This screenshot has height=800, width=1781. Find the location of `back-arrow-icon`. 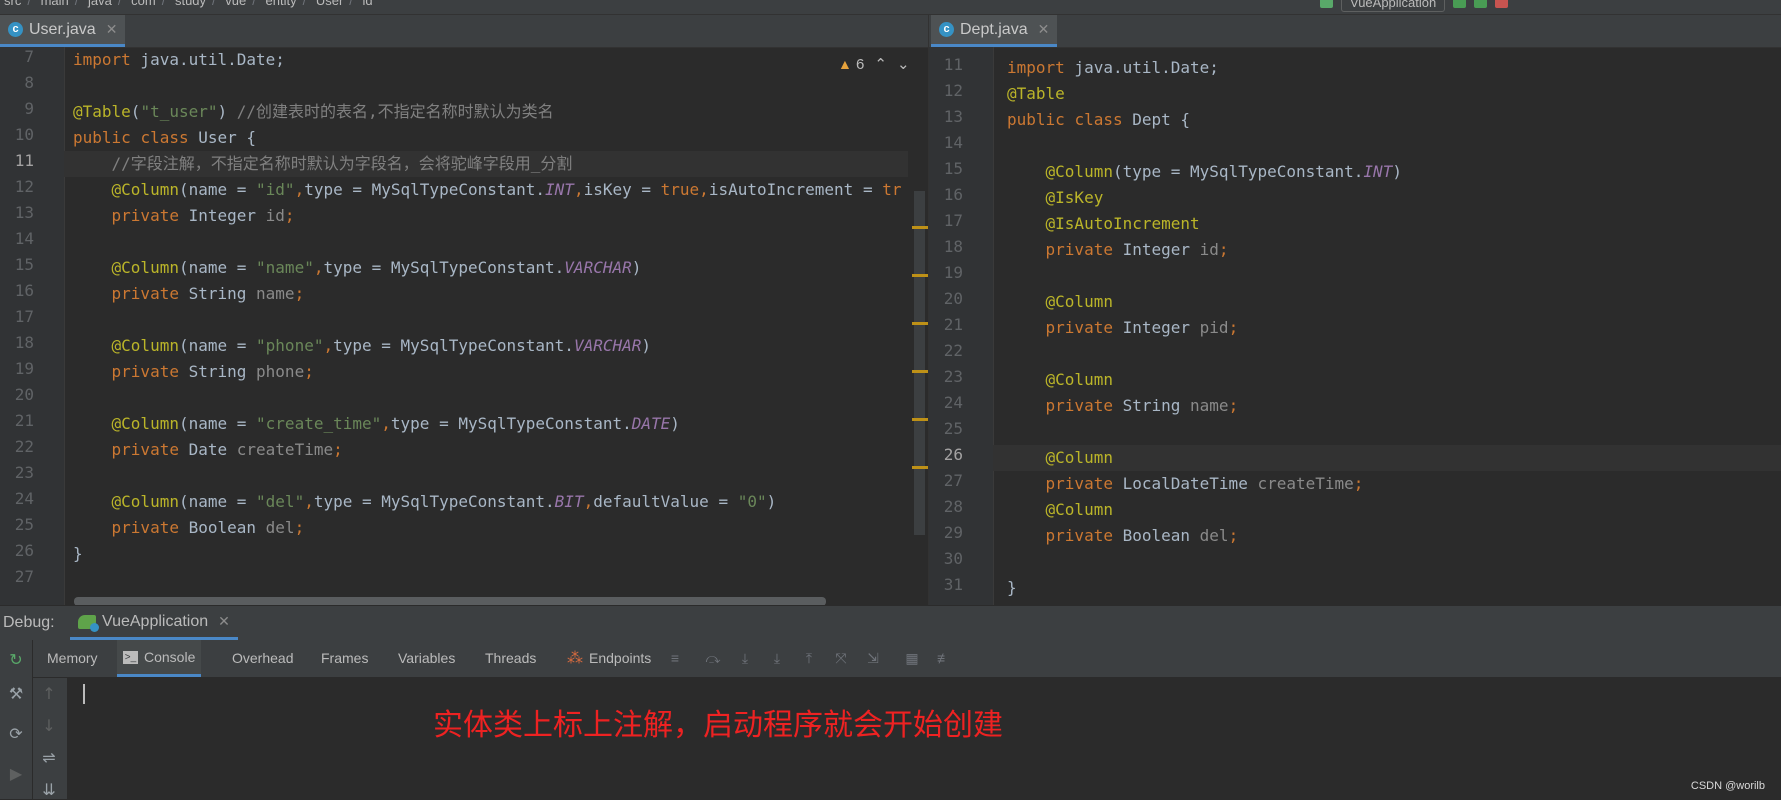

back-arrow-icon is located at coordinates (1326, 4).